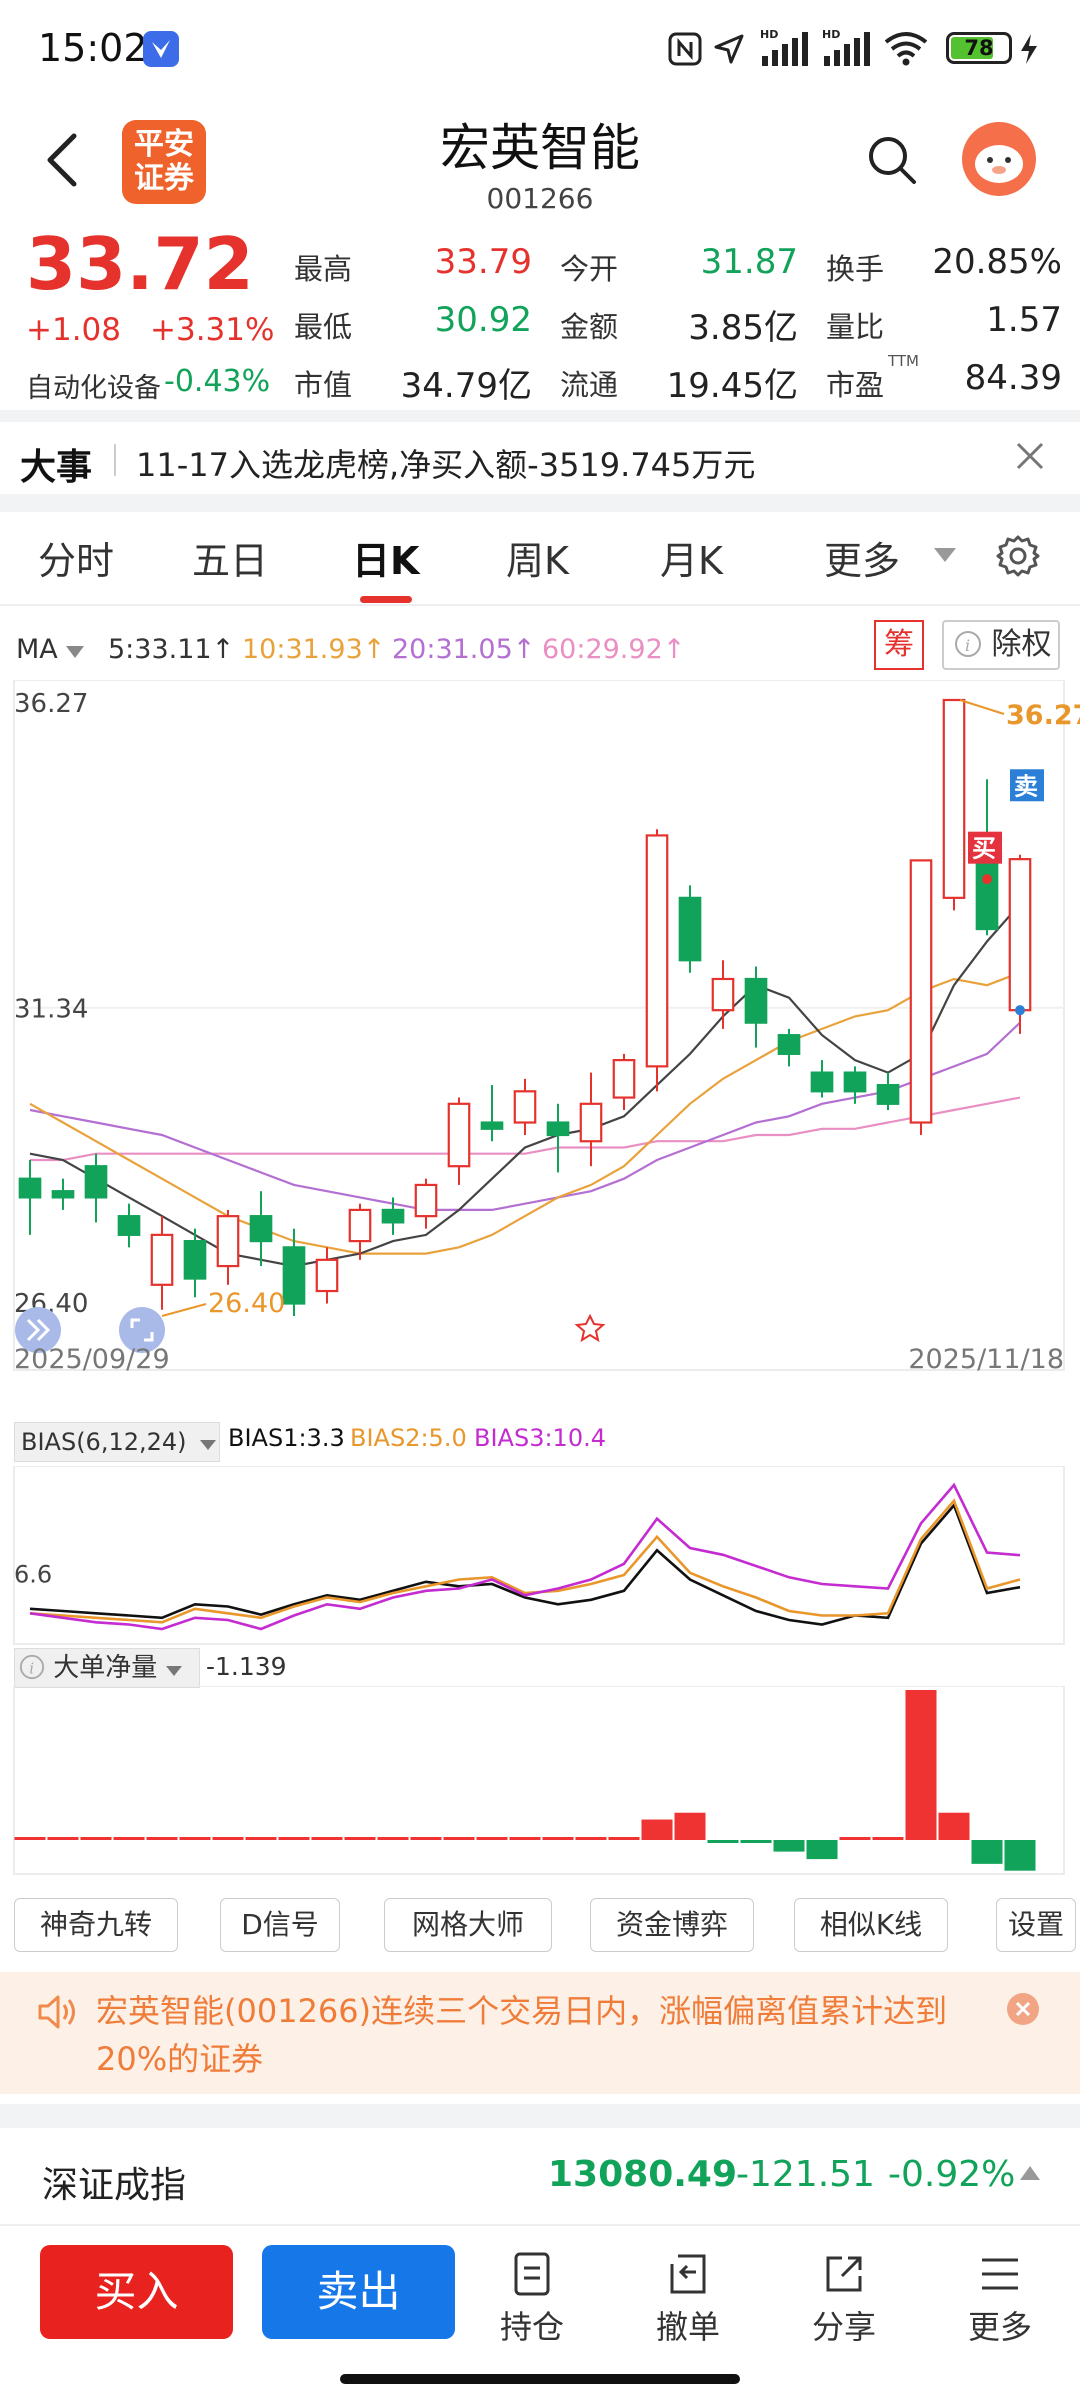 This screenshot has height=2400, width=1080. What do you see at coordinates (862, 557) in the screenshot?
I see `tab-more: 更多` at bounding box center [862, 557].